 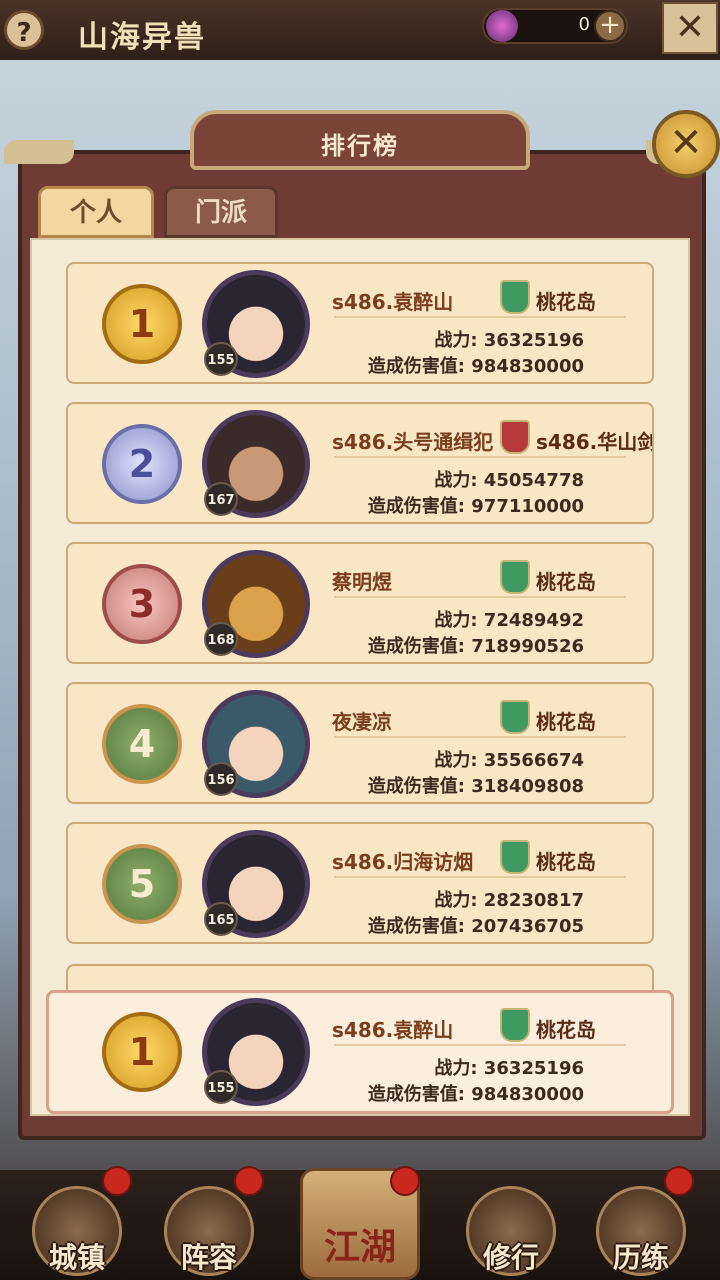 What do you see at coordinates (359, 1247) in the screenshot?
I see `nav-jianghu-label: 江湖` at bounding box center [359, 1247].